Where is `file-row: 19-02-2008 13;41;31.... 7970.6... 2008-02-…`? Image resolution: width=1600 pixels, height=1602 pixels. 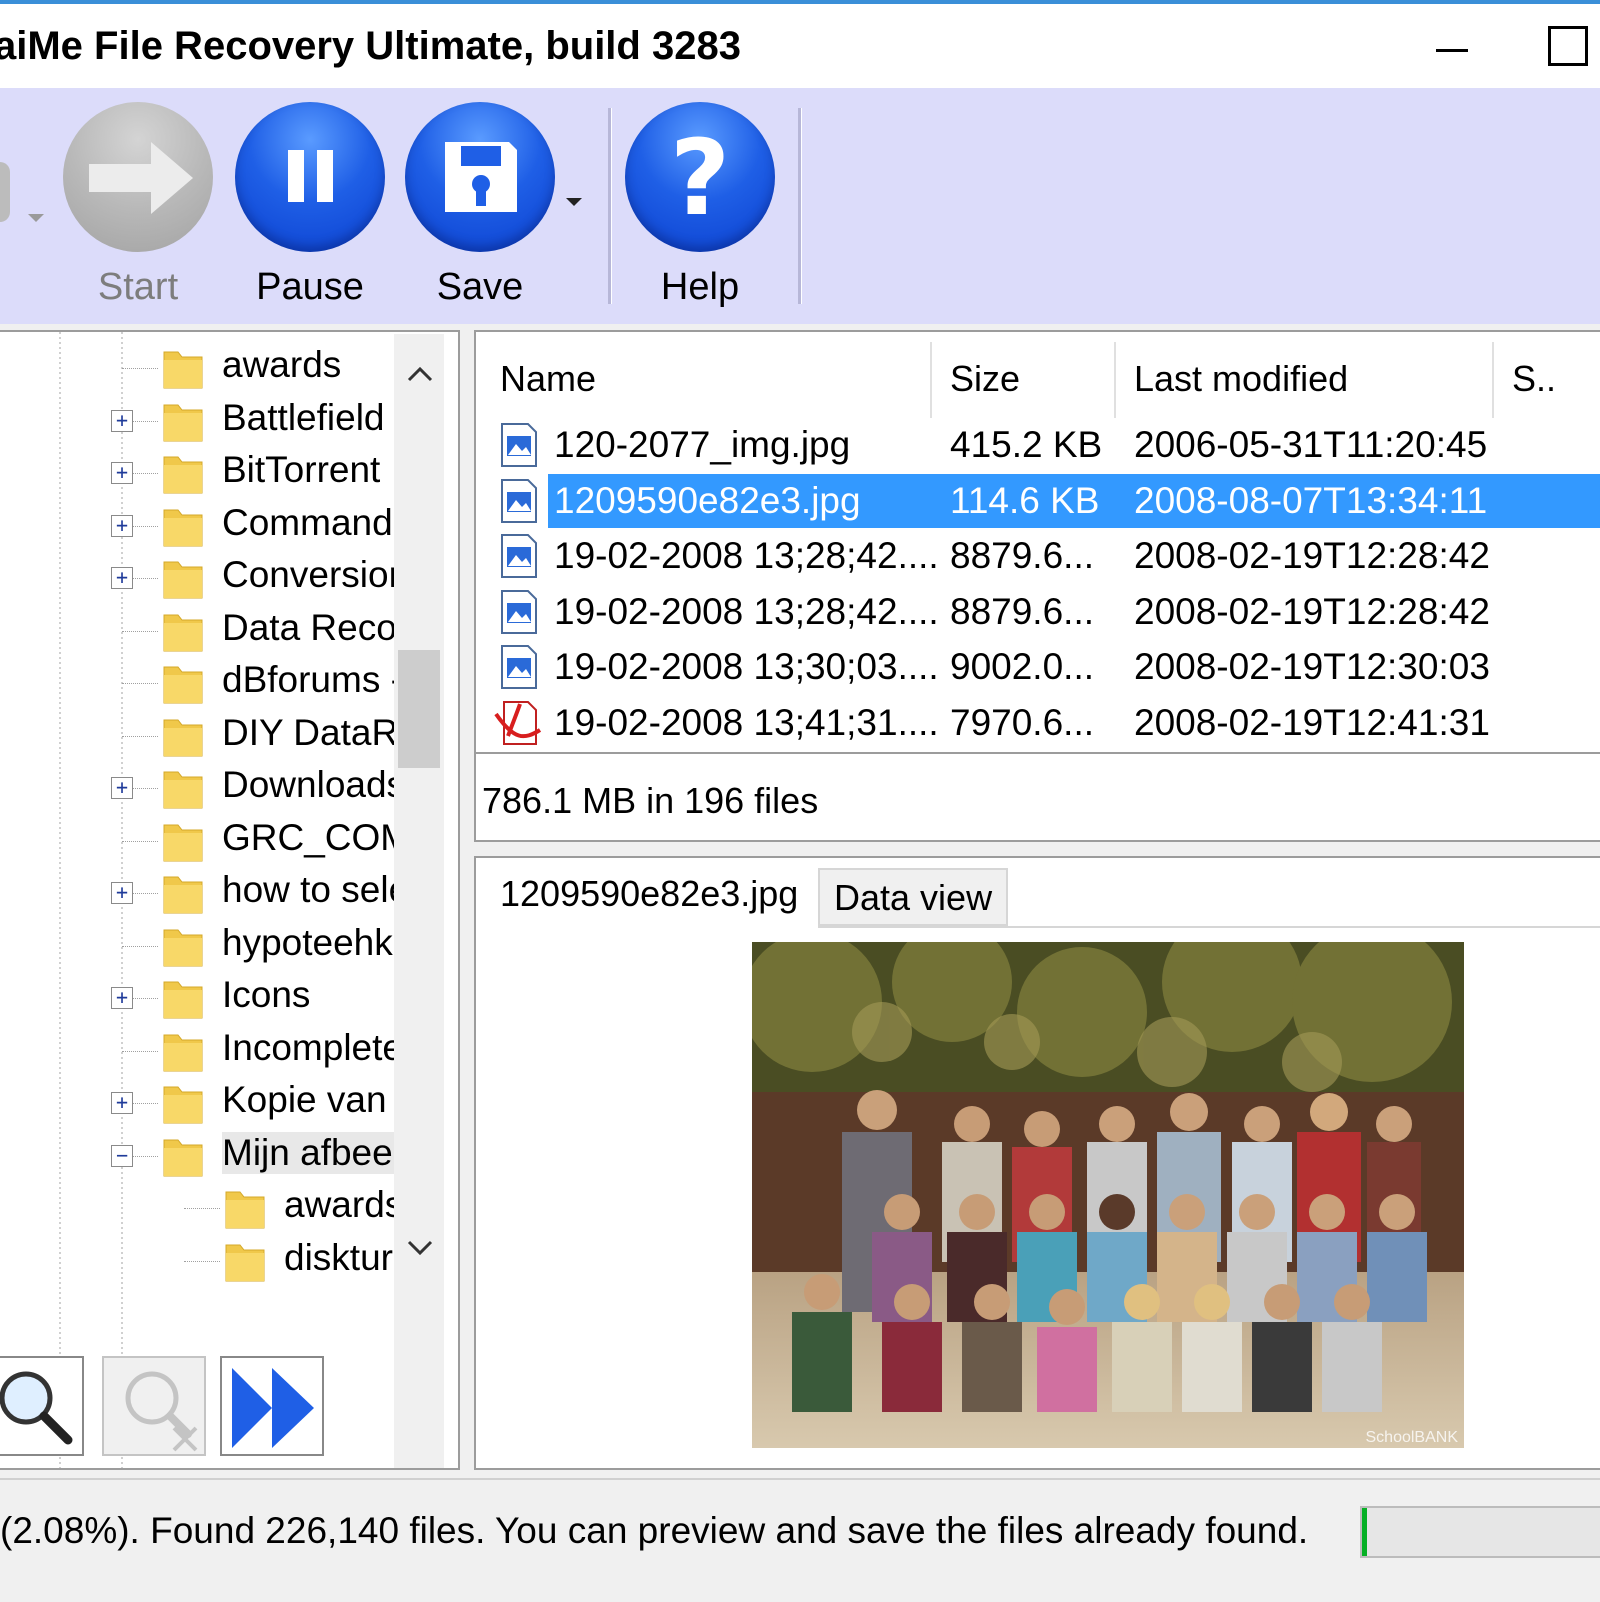 file-row: 19-02-2008 13;41;31.... 7970.6... 2008-02-… is located at coordinates (1038, 723).